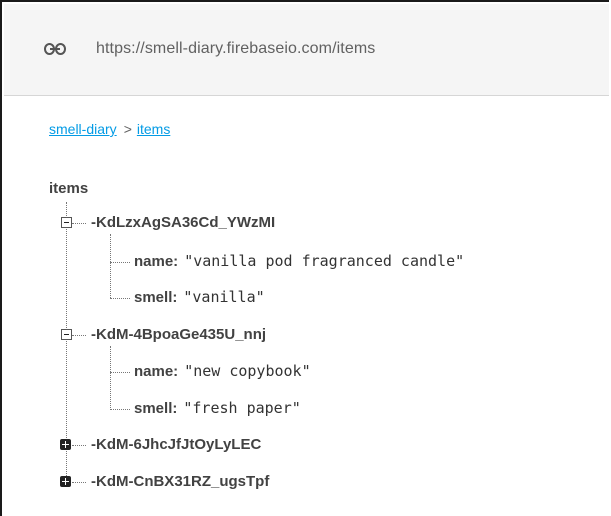  What do you see at coordinates (176, 444) in the screenshot?
I see `tree-node-key: -KdM-6JhcJfJtOyLyLEC` at bounding box center [176, 444].